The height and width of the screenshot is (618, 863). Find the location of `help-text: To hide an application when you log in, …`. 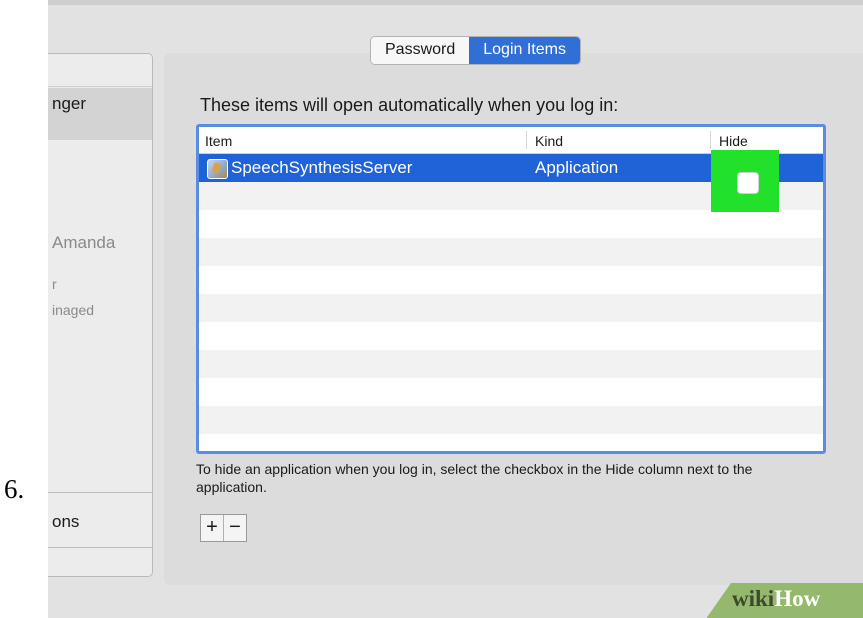

help-text: To hide an application when you log in, … is located at coordinates (474, 478).